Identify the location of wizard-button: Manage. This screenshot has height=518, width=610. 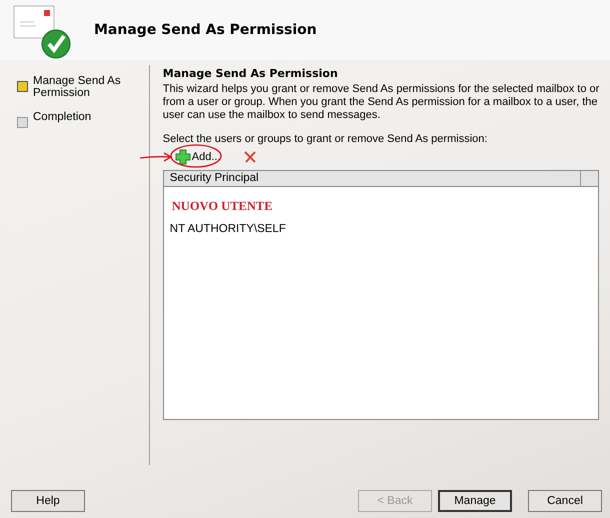
(475, 501).